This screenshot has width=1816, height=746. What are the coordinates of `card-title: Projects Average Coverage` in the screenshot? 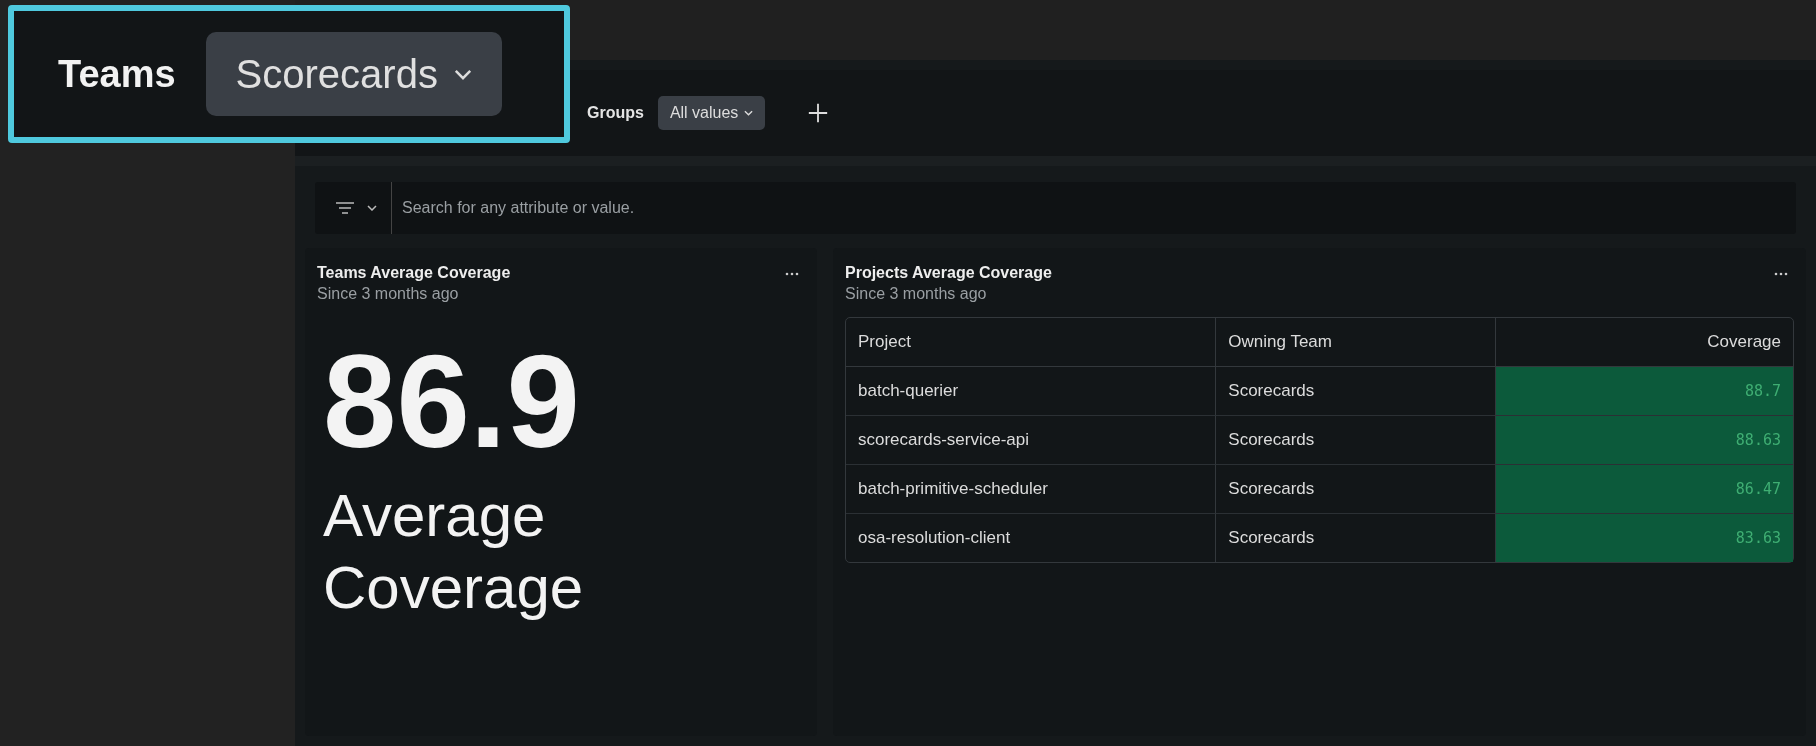 It's located at (948, 273).